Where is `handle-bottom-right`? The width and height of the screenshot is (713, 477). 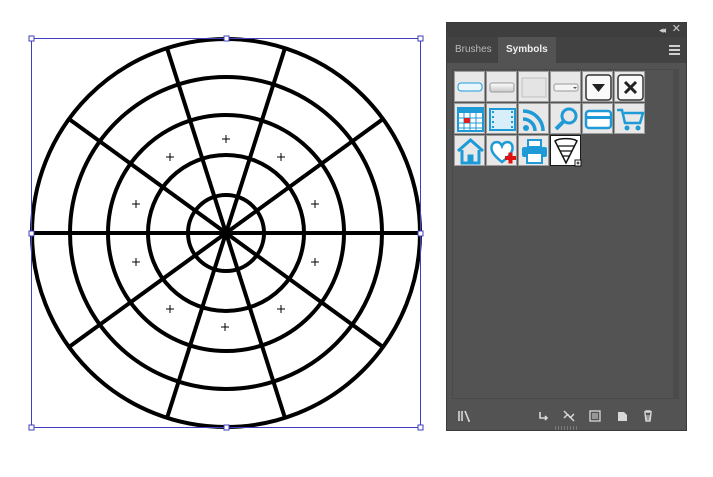
handle-bottom-right is located at coordinates (420, 427).